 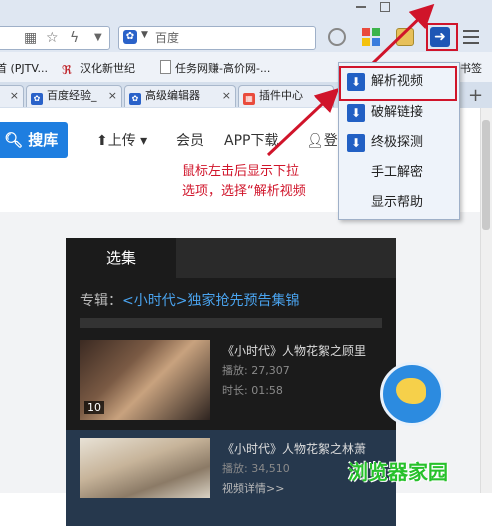 I want to click on menu-item-crack-link: ⬇ 破解链接, so click(x=401, y=113).